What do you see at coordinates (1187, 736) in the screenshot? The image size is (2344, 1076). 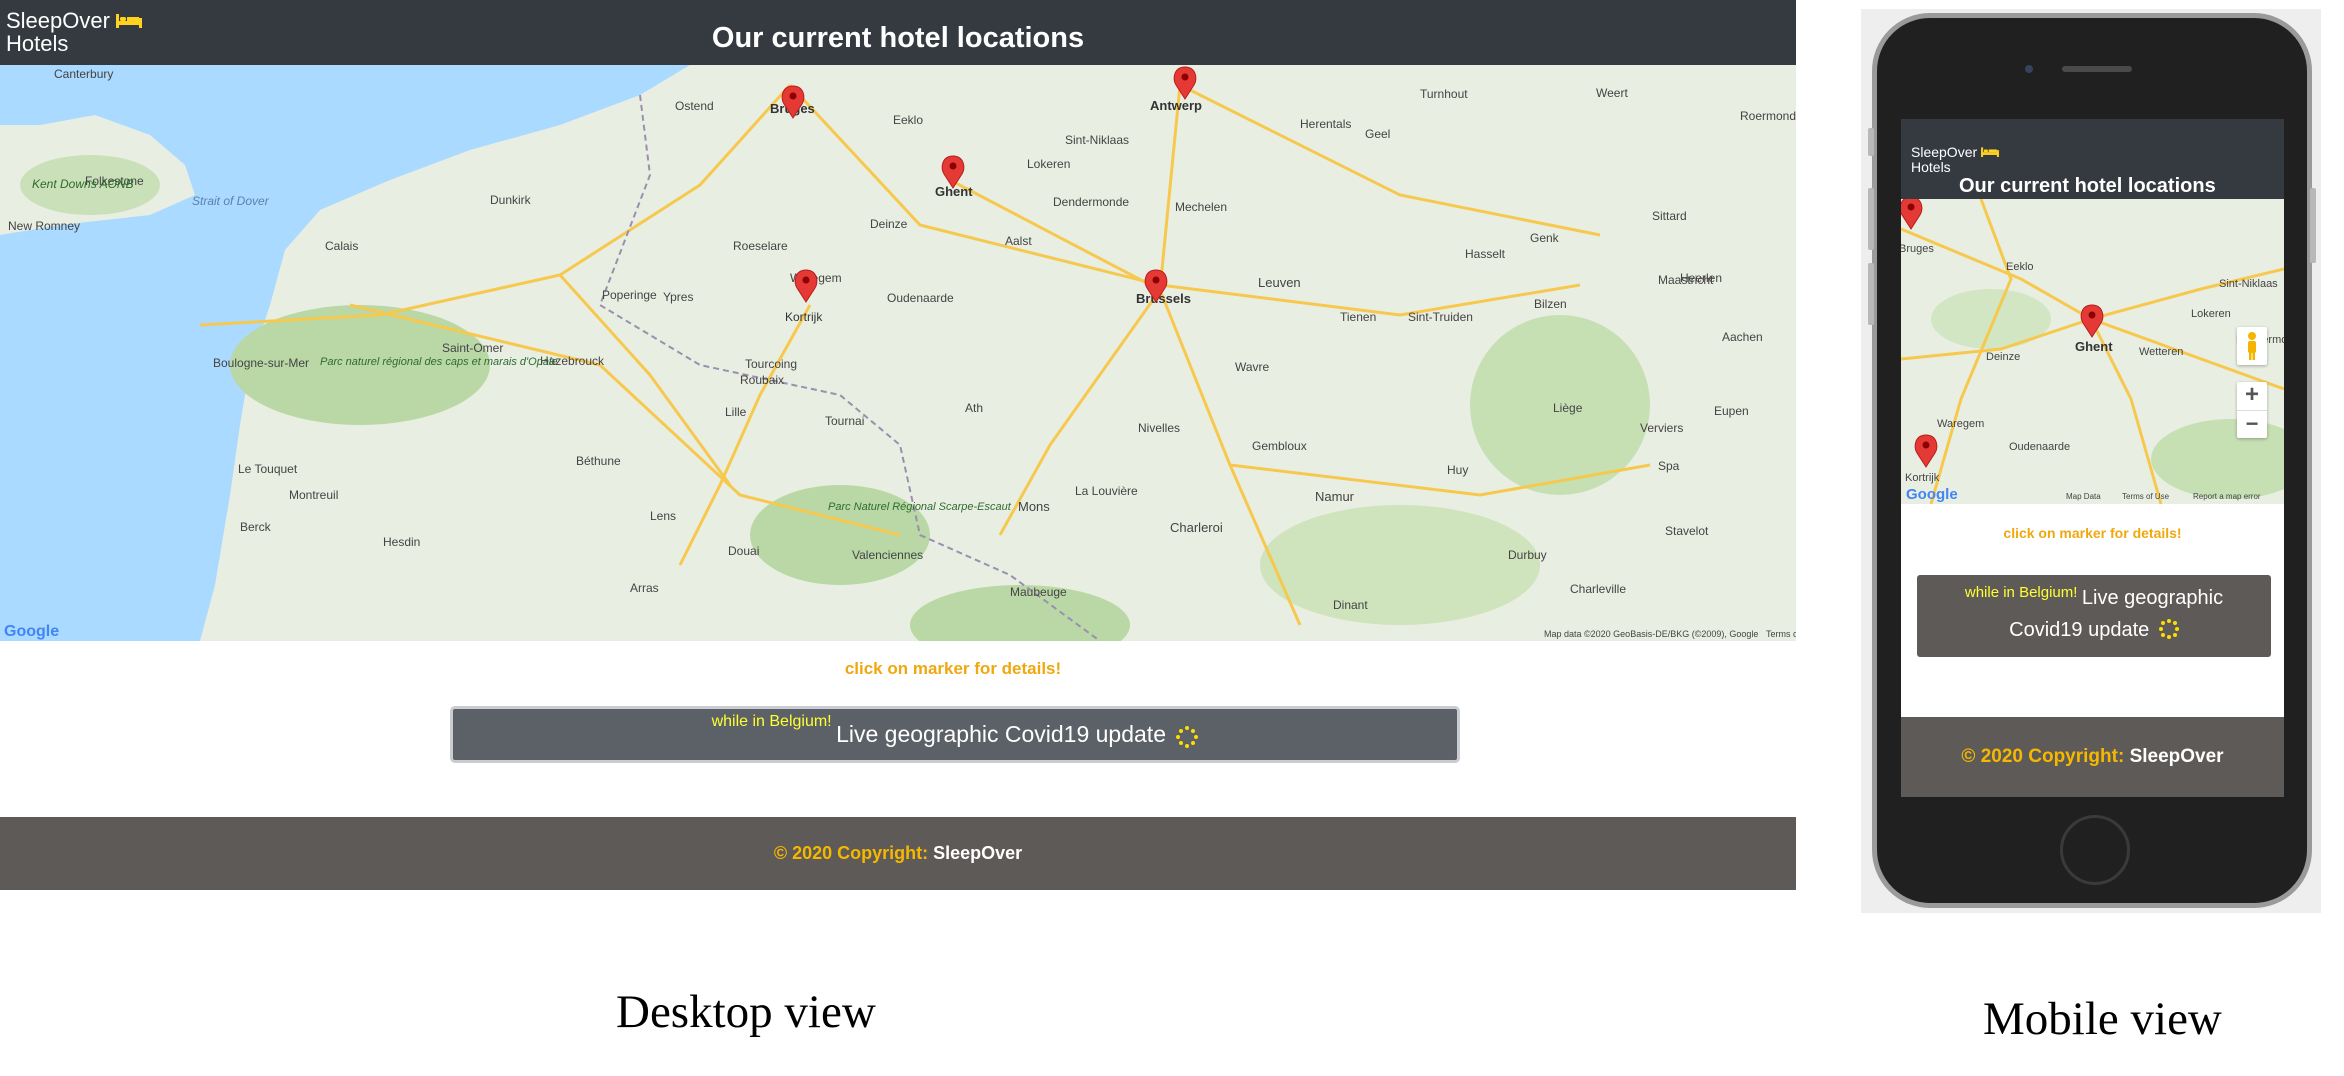 I see `loading-spinner-icon` at bounding box center [1187, 736].